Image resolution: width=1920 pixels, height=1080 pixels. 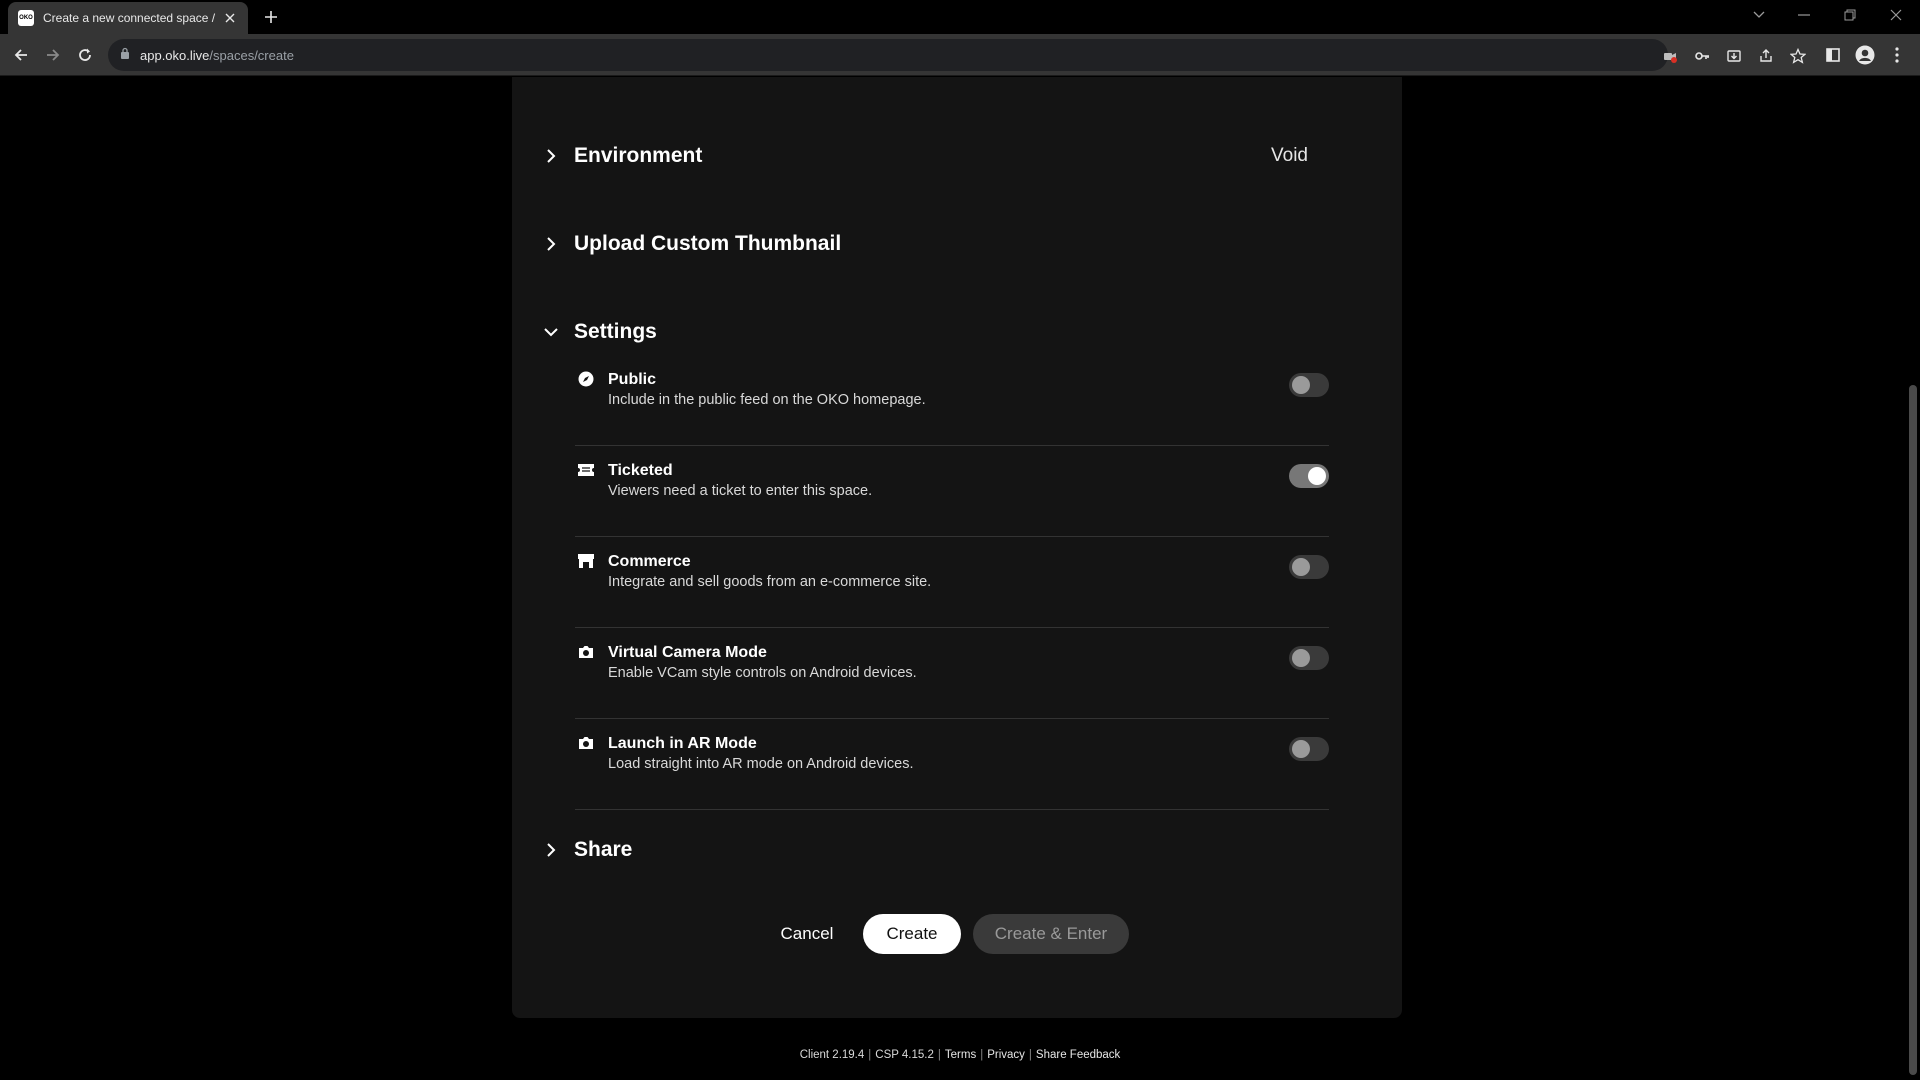 I want to click on form-actions: Cancel Create Create & Enter, so click(x=957, y=934).